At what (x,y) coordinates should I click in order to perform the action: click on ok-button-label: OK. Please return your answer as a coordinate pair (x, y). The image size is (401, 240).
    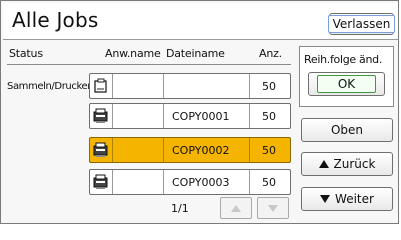
    Looking at the image, I should click on (346, 84).